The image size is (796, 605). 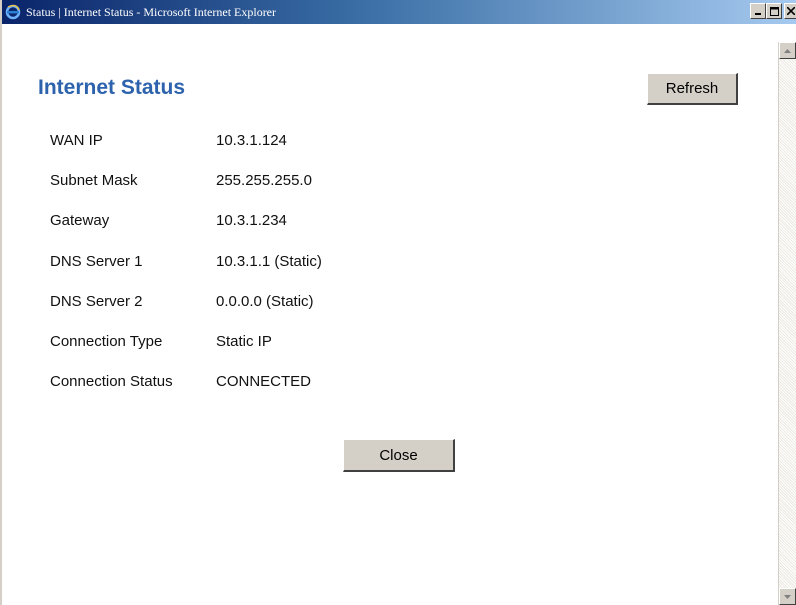 What do you see at coordinates (96, 301) in the screenshot?
I see `row-label: DNS Server 2` at bounding box center [96, 301].